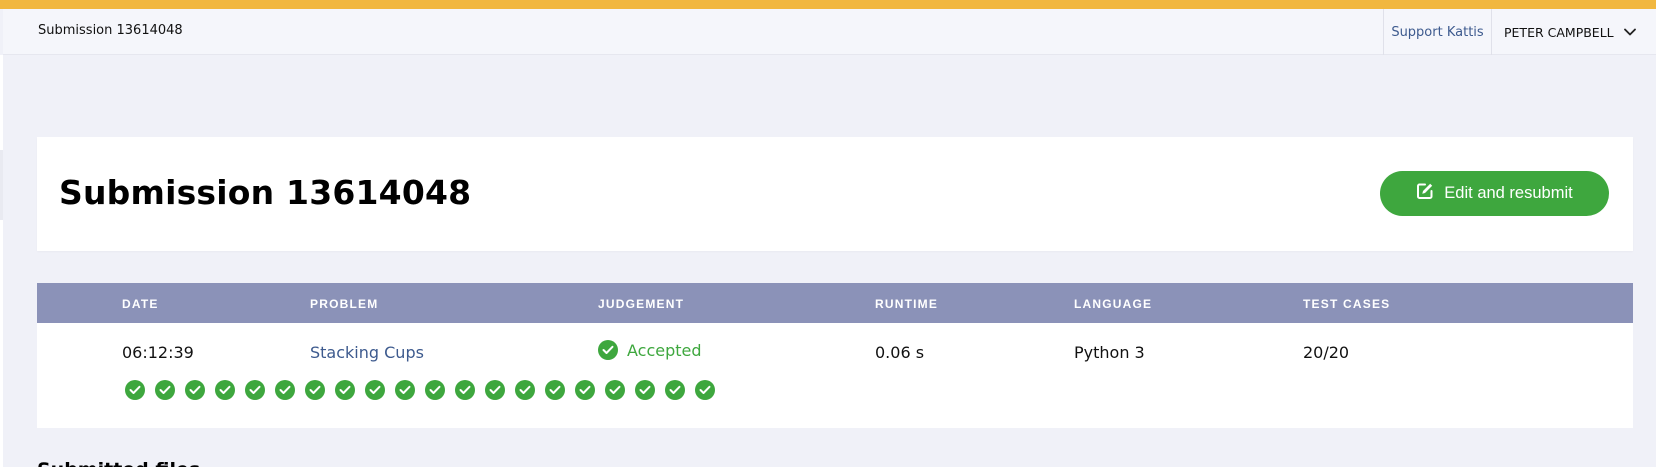  I want to click on user-name: PETER CAMPBELL, so click(1559, 32).